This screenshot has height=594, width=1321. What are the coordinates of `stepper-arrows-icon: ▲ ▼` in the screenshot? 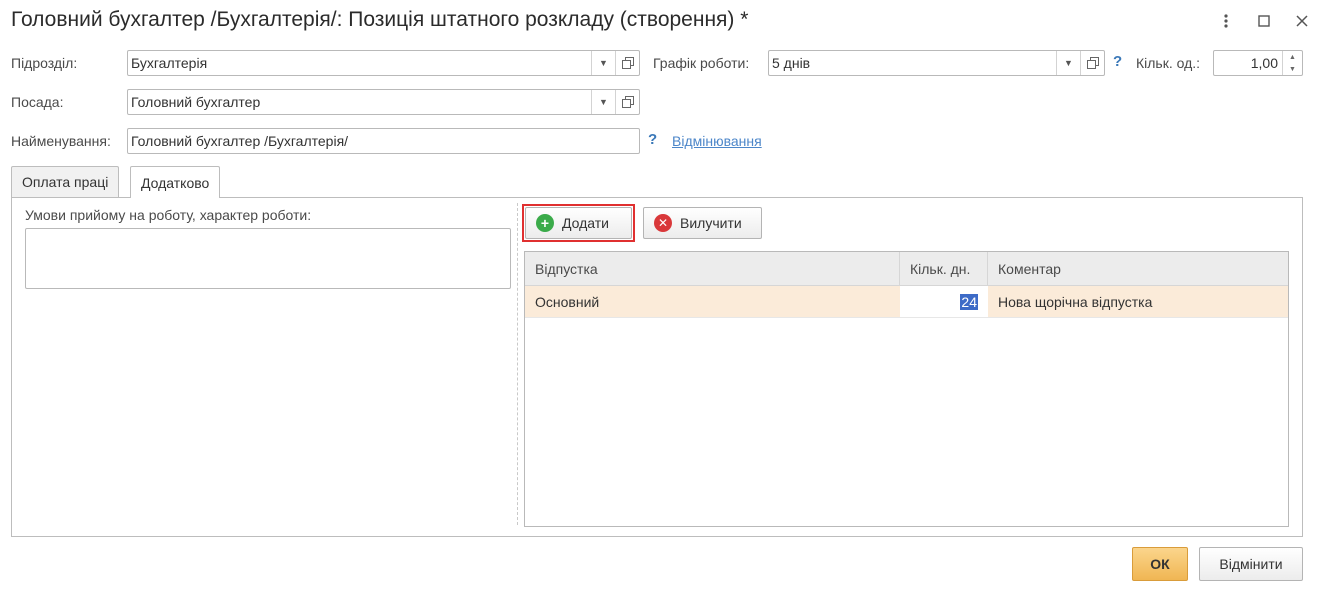 It's located at (1292, 63).